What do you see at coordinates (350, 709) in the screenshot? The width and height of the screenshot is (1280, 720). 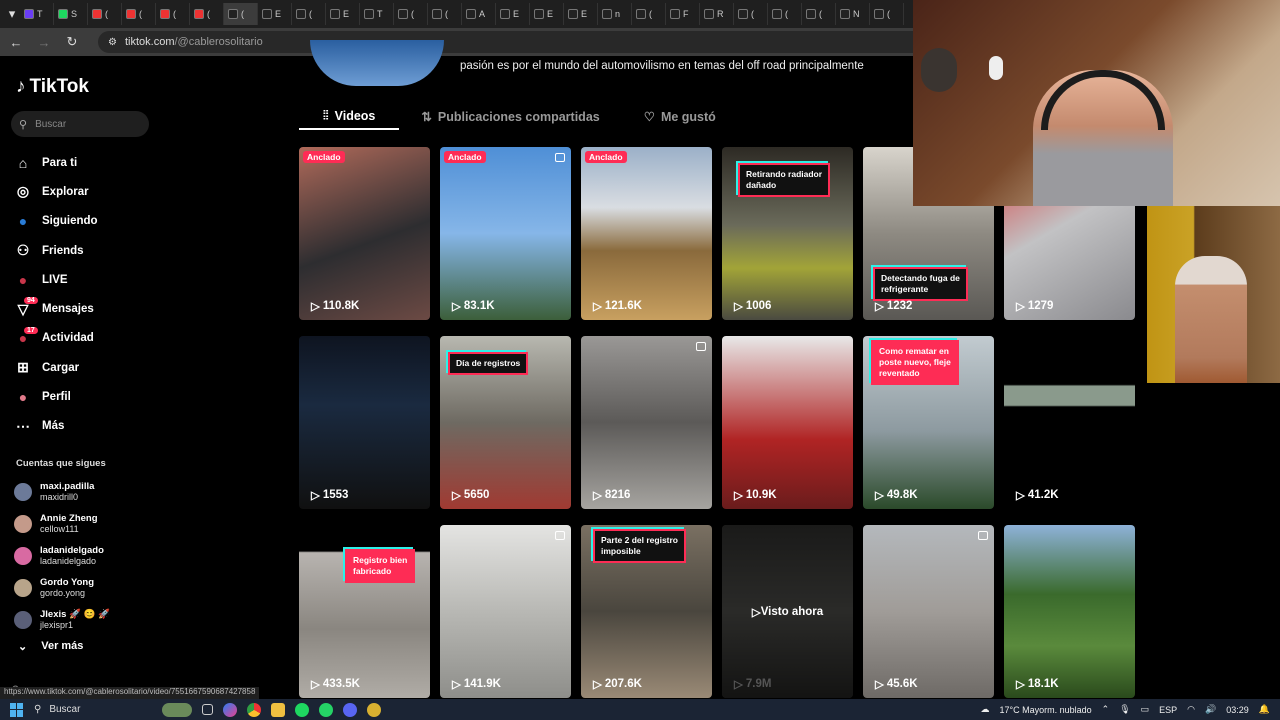 I see `discord-icon` at bounding box center [350, 709].